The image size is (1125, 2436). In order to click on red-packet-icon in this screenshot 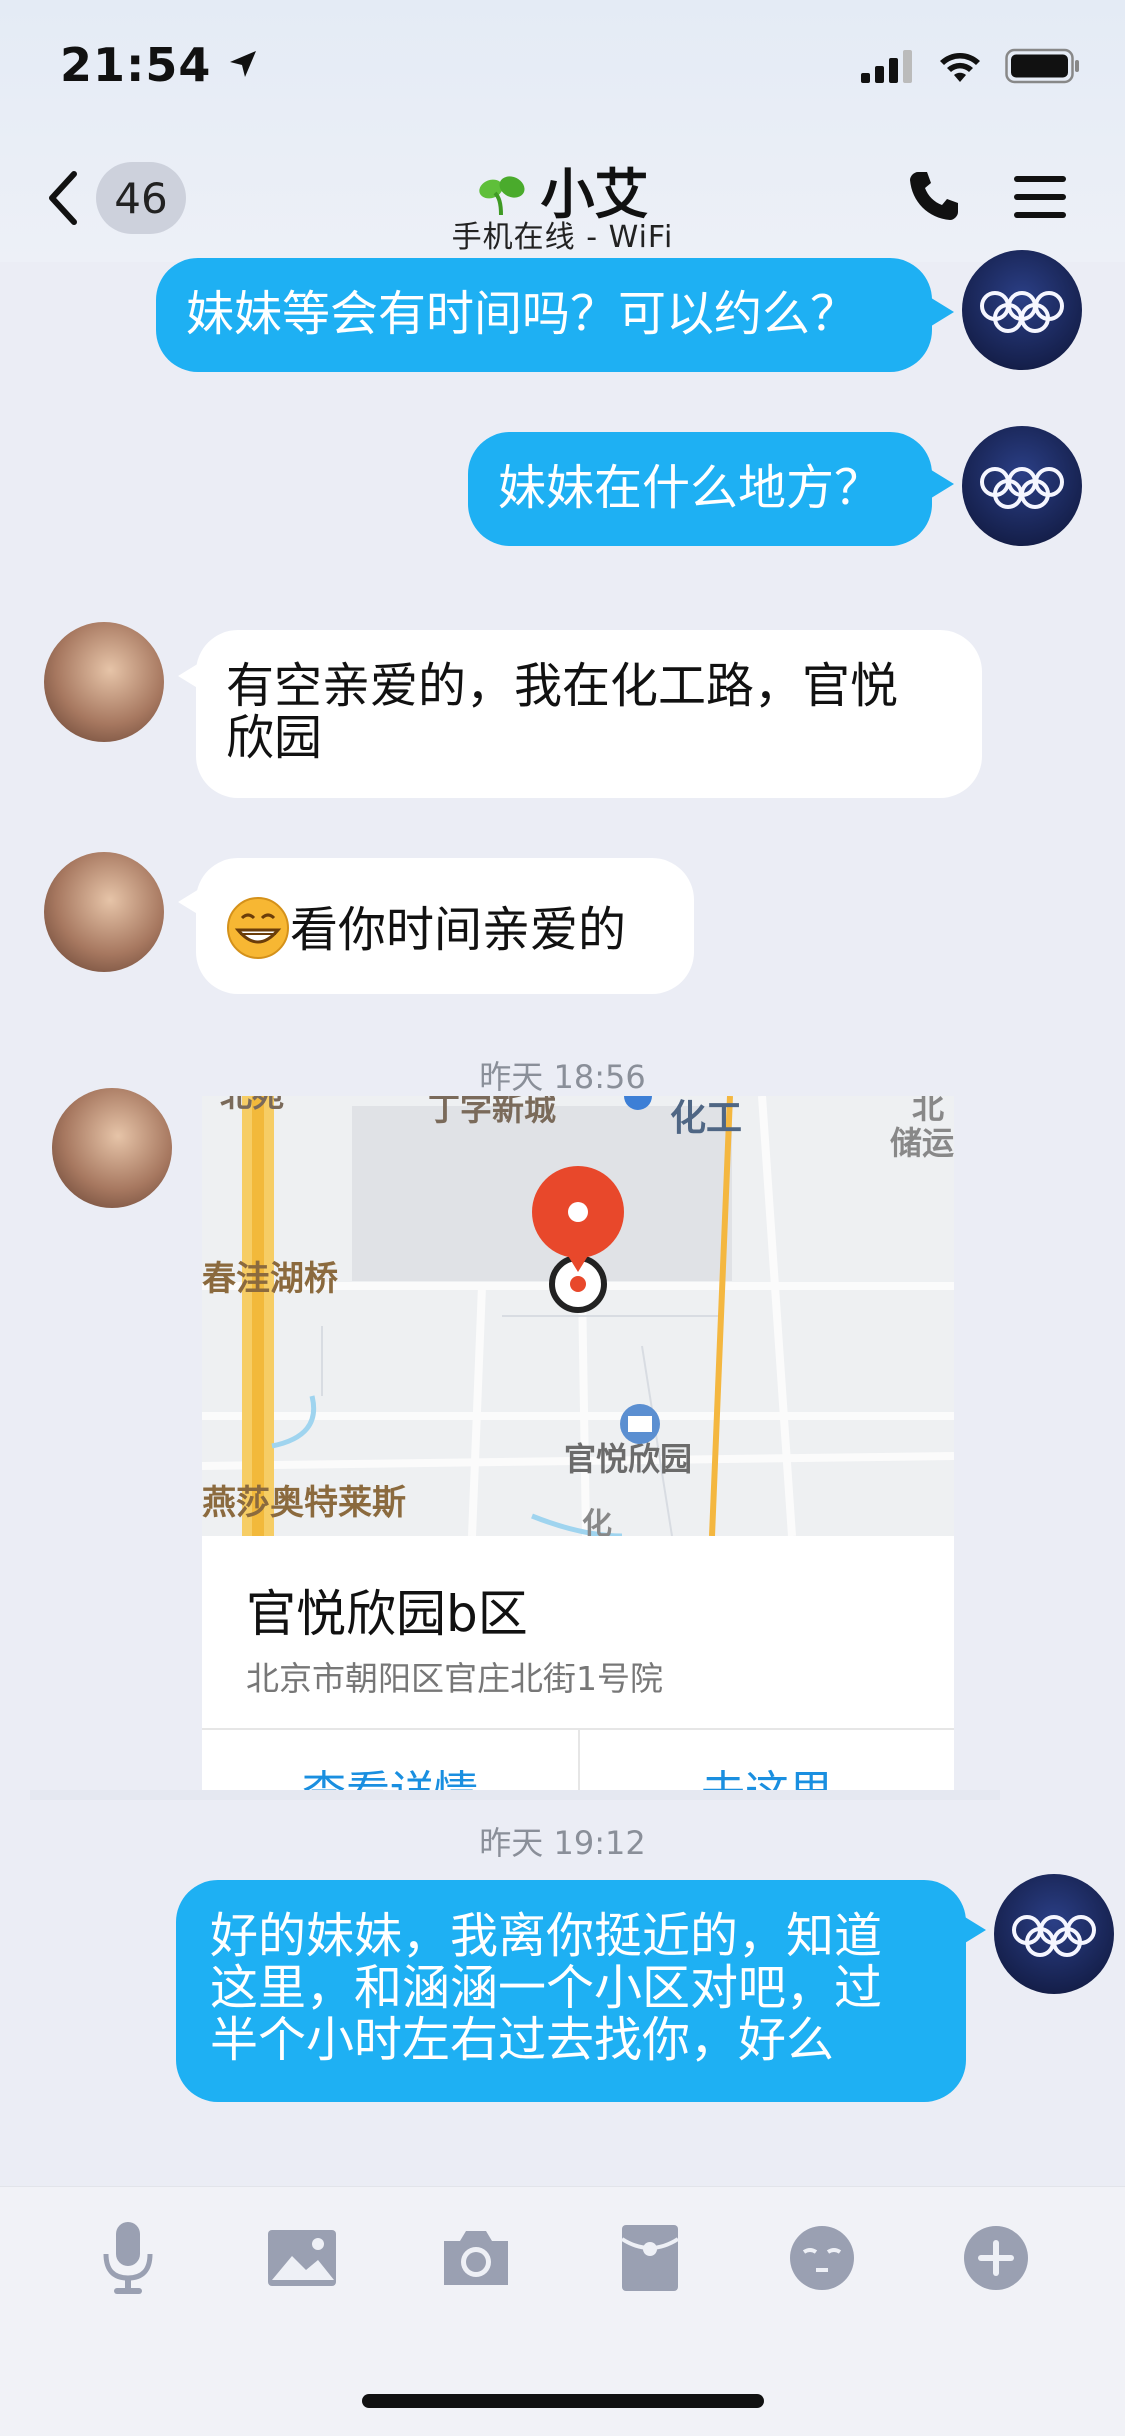, I will do `click(650, 2258)`.